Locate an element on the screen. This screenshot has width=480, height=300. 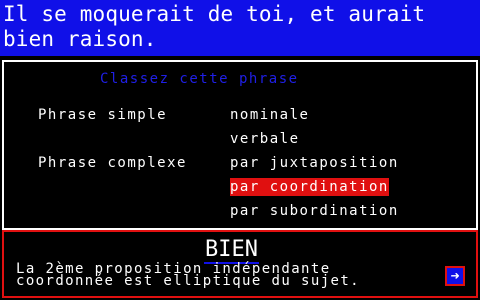
option-nominale: nominale is located at coordinates (269, 115).